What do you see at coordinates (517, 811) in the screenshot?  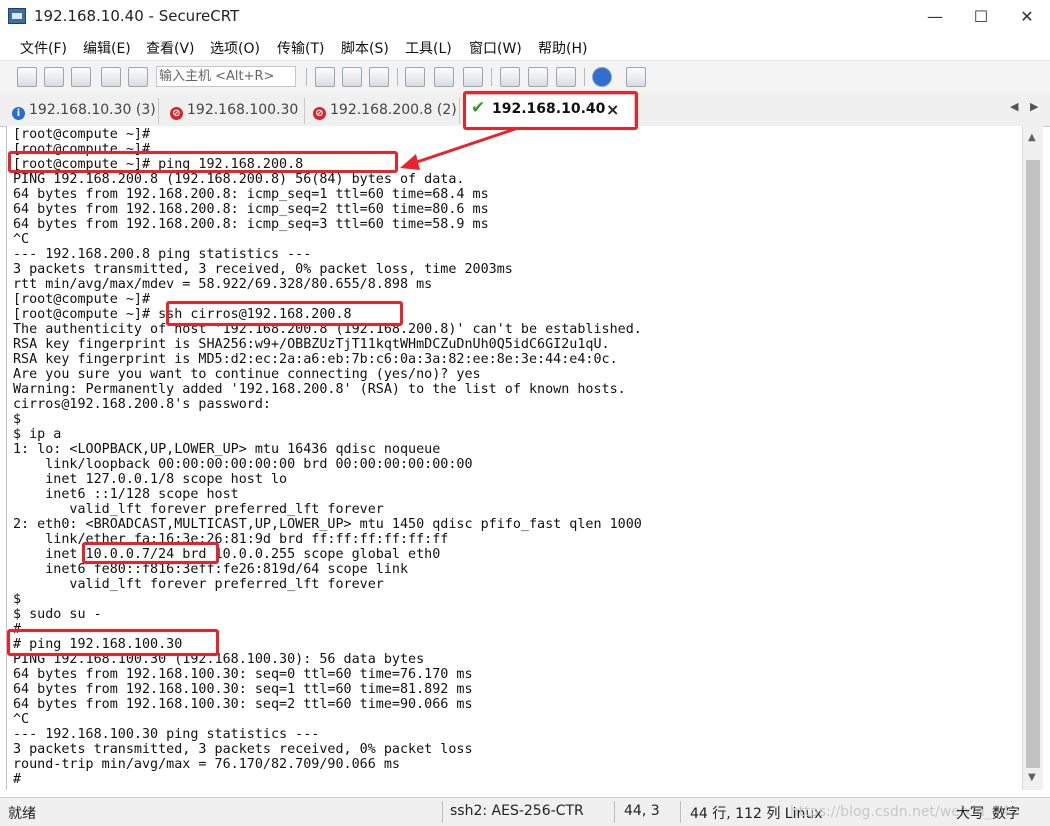 I see `status-protocol: ssh2: AES-256-CTR` at bounding box center [517, 811].